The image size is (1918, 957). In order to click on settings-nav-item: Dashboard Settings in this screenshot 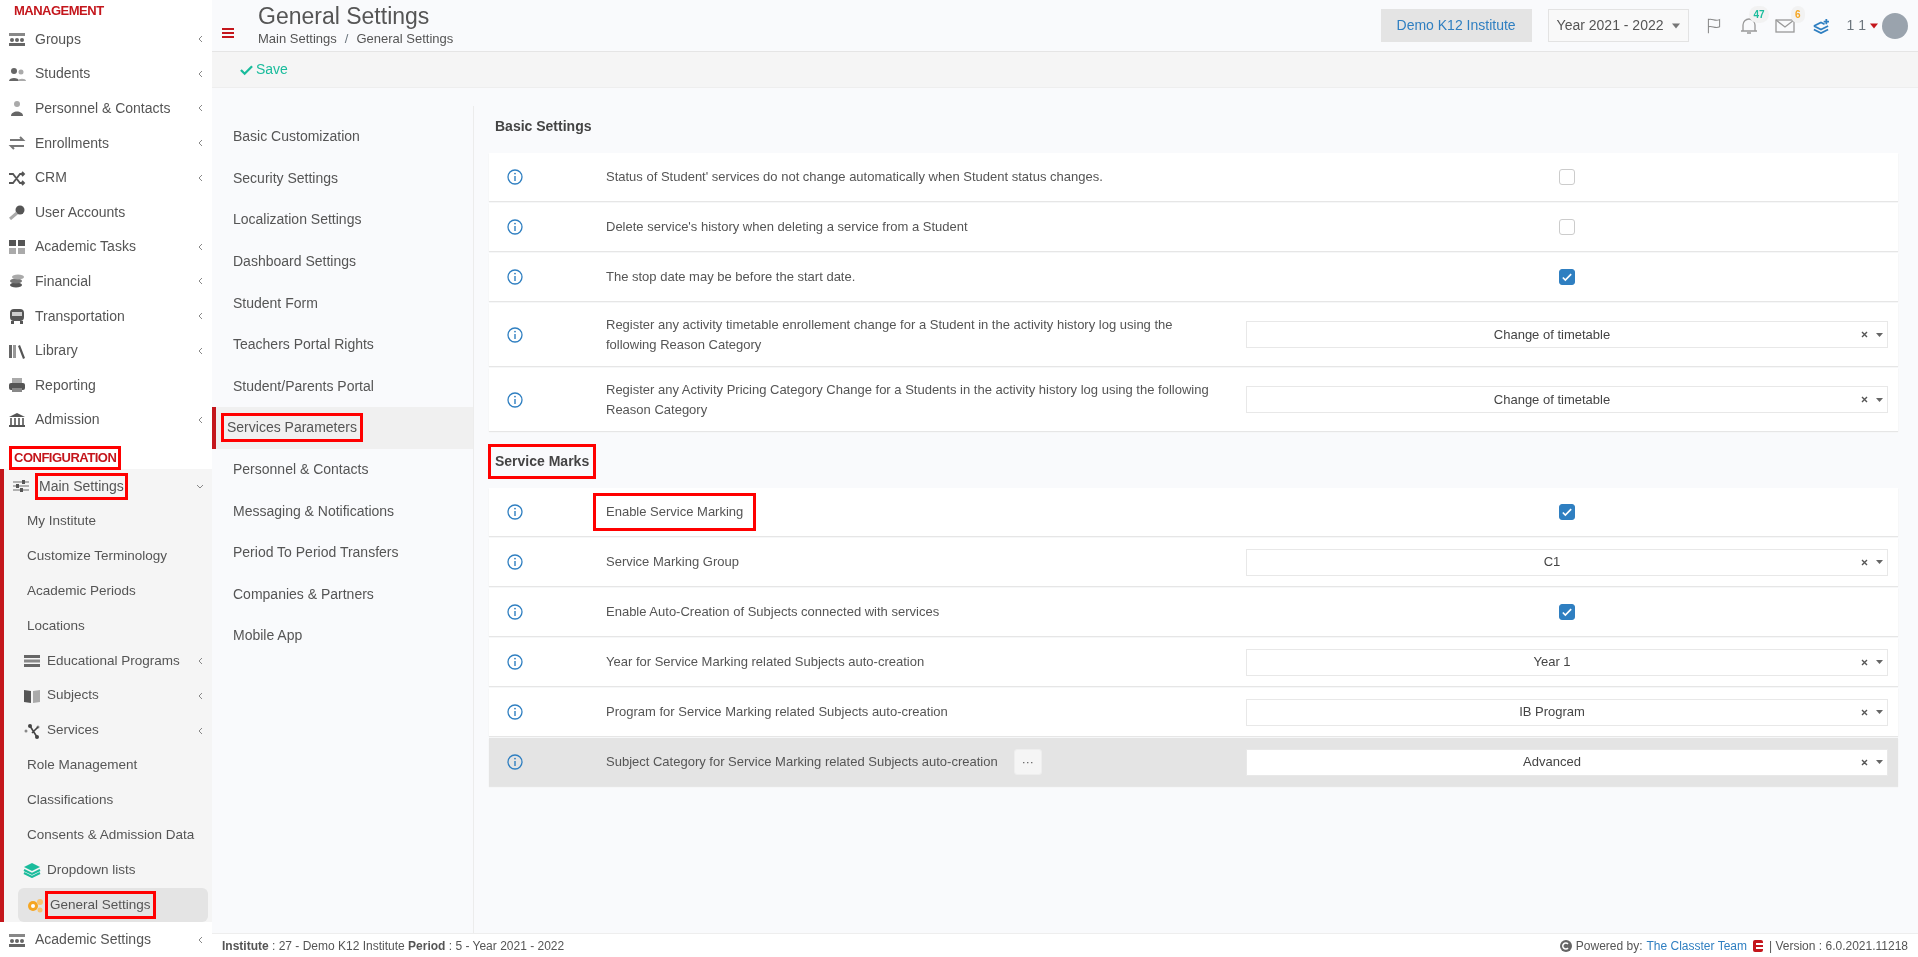, I will do `click(294, 262)`.